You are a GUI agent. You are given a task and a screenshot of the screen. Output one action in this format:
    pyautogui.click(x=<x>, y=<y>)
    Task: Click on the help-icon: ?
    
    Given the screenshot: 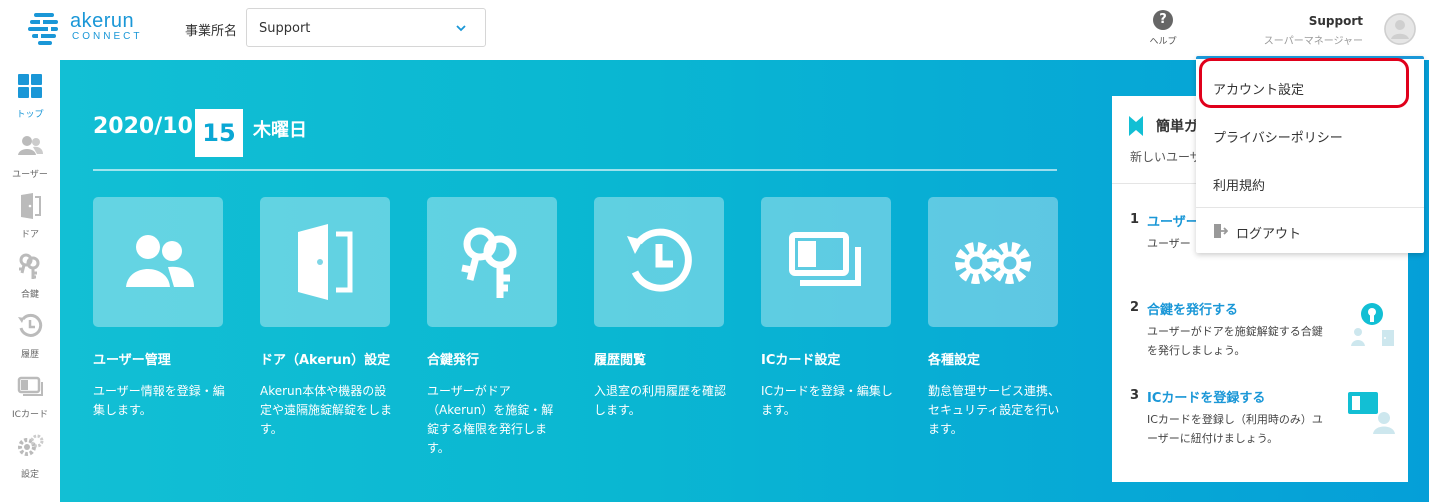 What is the action you would take?
    pyautogui.click(x=1163, y=20)
    